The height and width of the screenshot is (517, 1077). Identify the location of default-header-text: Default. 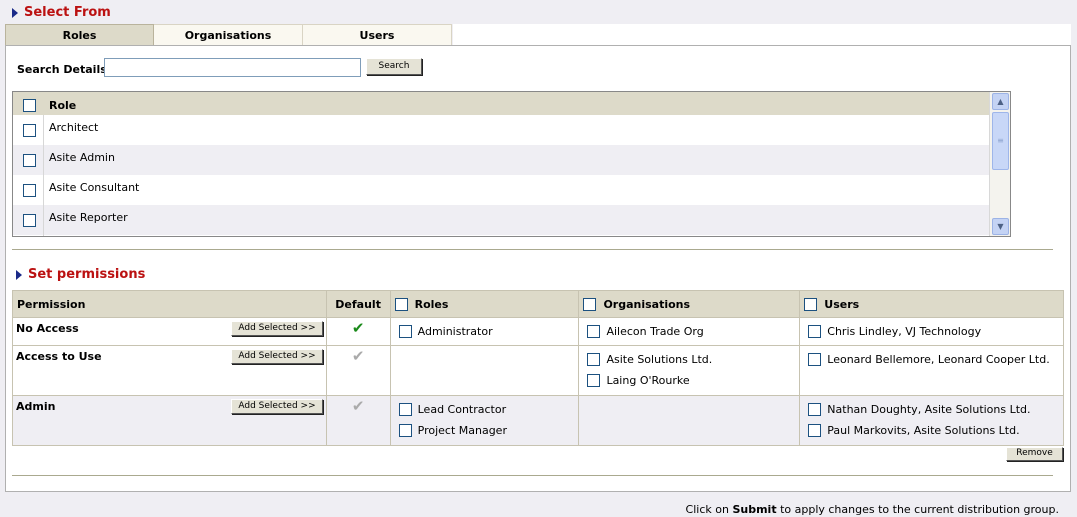
(358, 304).